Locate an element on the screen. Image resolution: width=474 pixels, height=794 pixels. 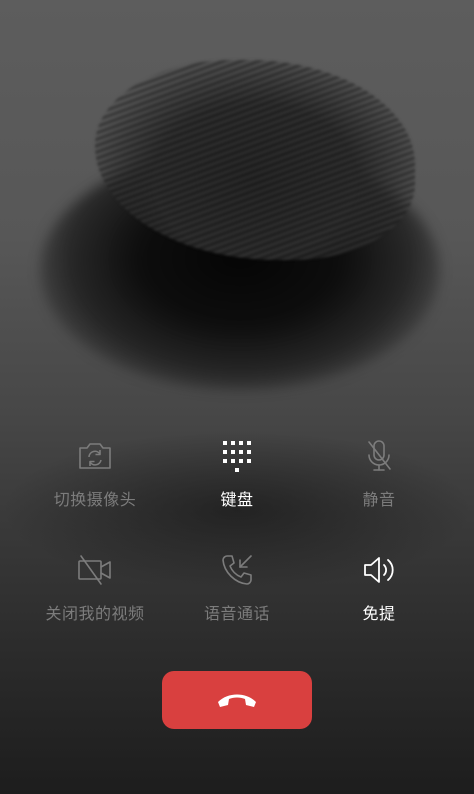
camera-switch-icon is located at coordinates (95, 456).